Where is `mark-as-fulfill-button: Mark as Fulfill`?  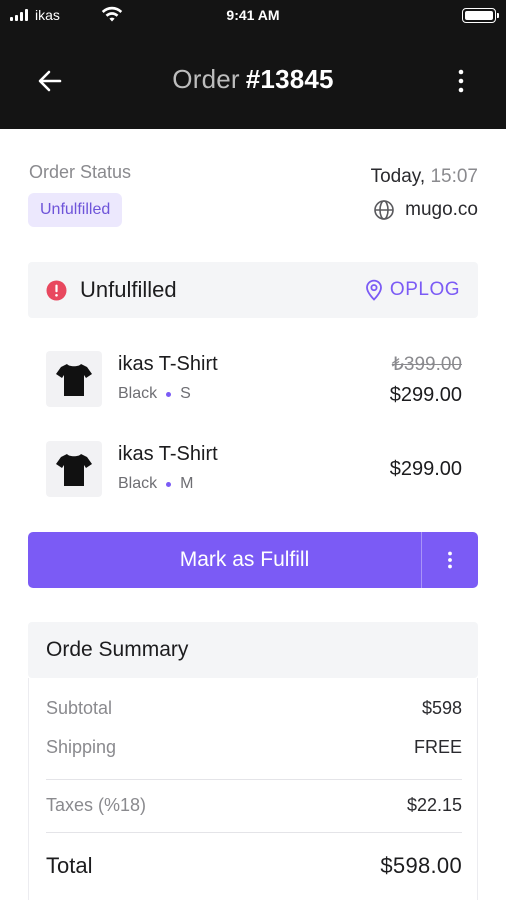 mark-as-fulfill-button: Mark as Fulfill is located at coordinates (224, 560).